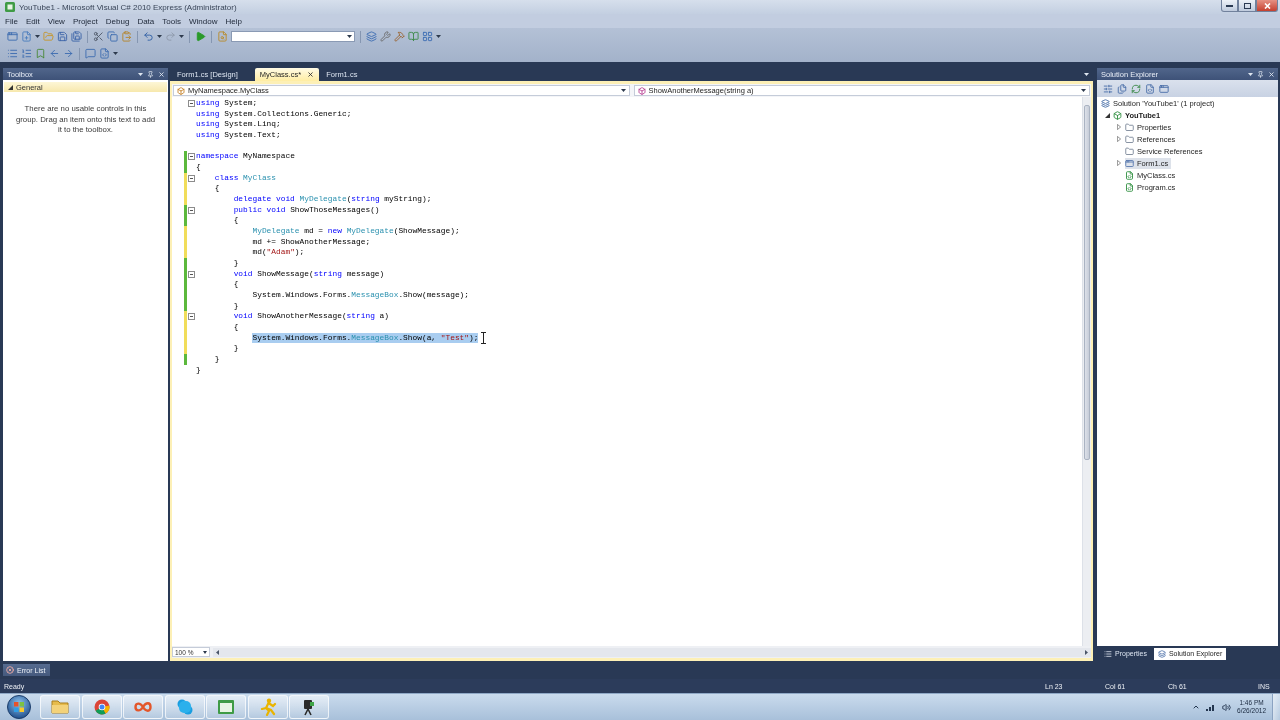  I want to click on menu-item: View, so click(56, 21).